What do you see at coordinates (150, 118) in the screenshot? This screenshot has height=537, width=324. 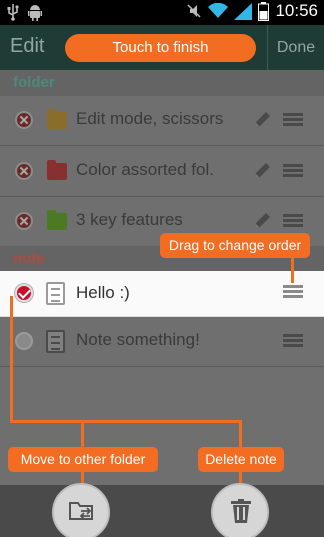 I see `folder-label: Edit mode, scissors` at bounding box center [150, 118].